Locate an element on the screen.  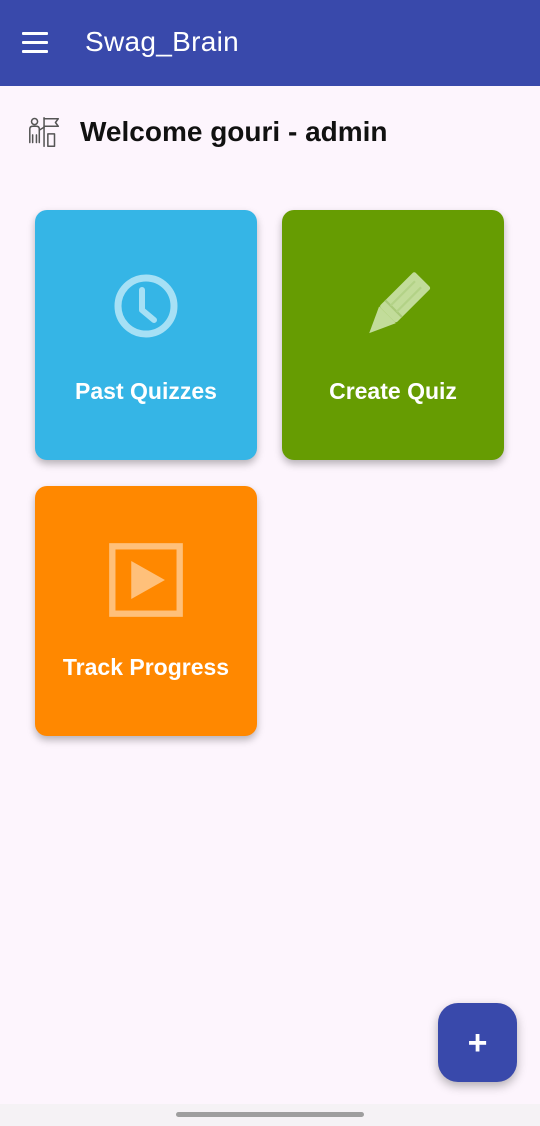
track-progress-tile: Track Progress is located at coordinates (146, 611).